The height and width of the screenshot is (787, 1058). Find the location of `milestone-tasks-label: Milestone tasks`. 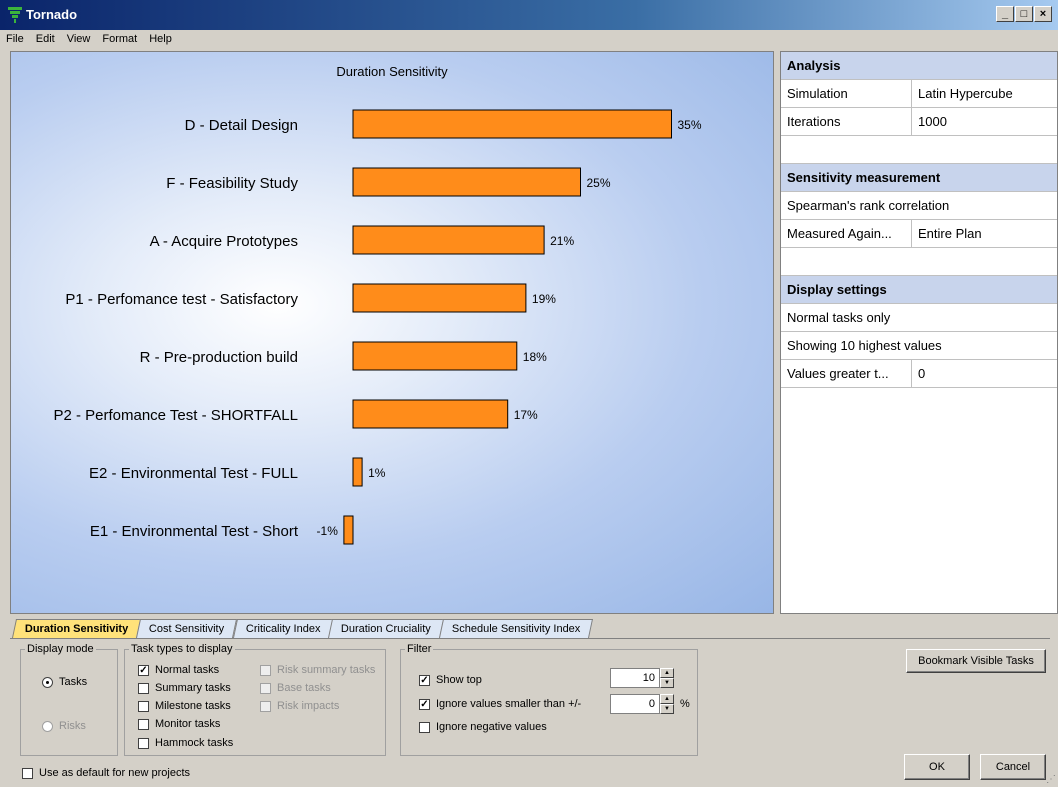

milestone-tasks-label: Milestone tasks is located at coordinates (193, 706).